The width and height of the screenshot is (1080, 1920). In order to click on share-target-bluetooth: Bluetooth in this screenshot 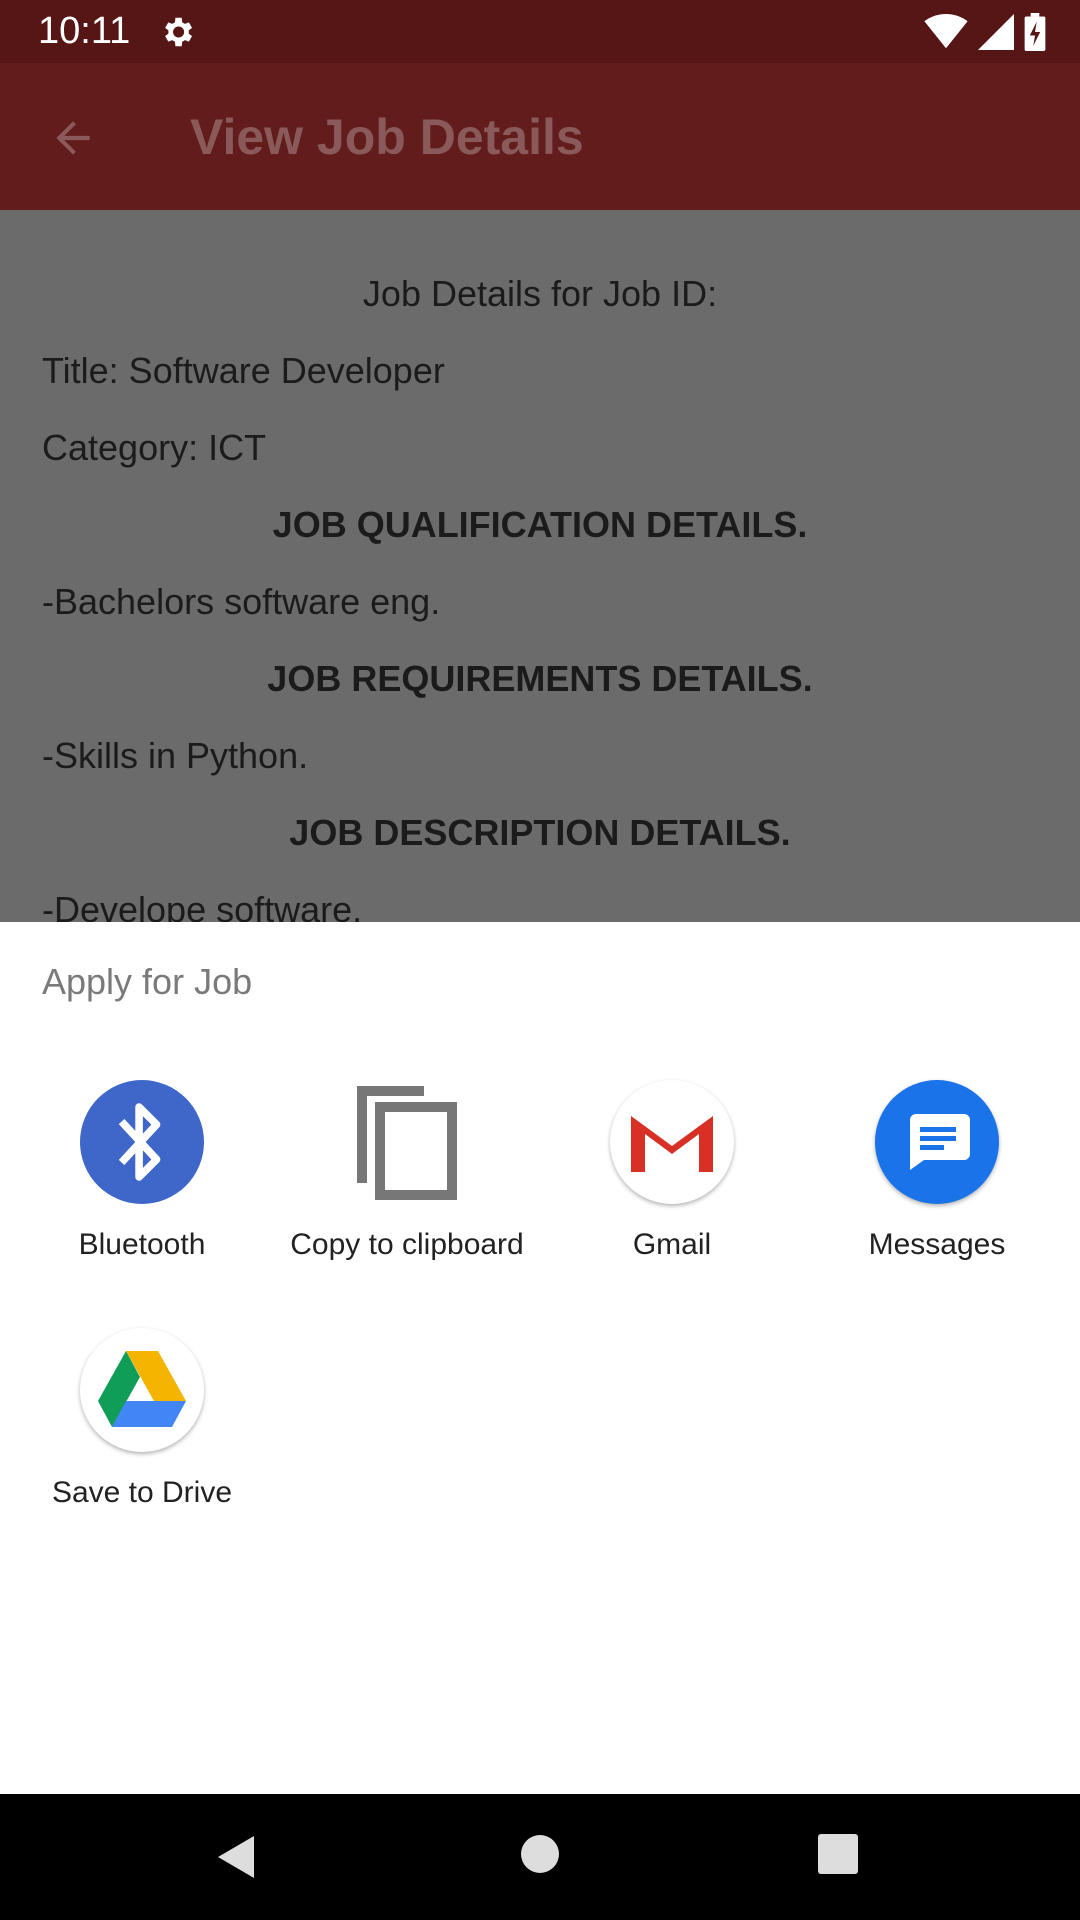, I will do `click(142, 1172)`.